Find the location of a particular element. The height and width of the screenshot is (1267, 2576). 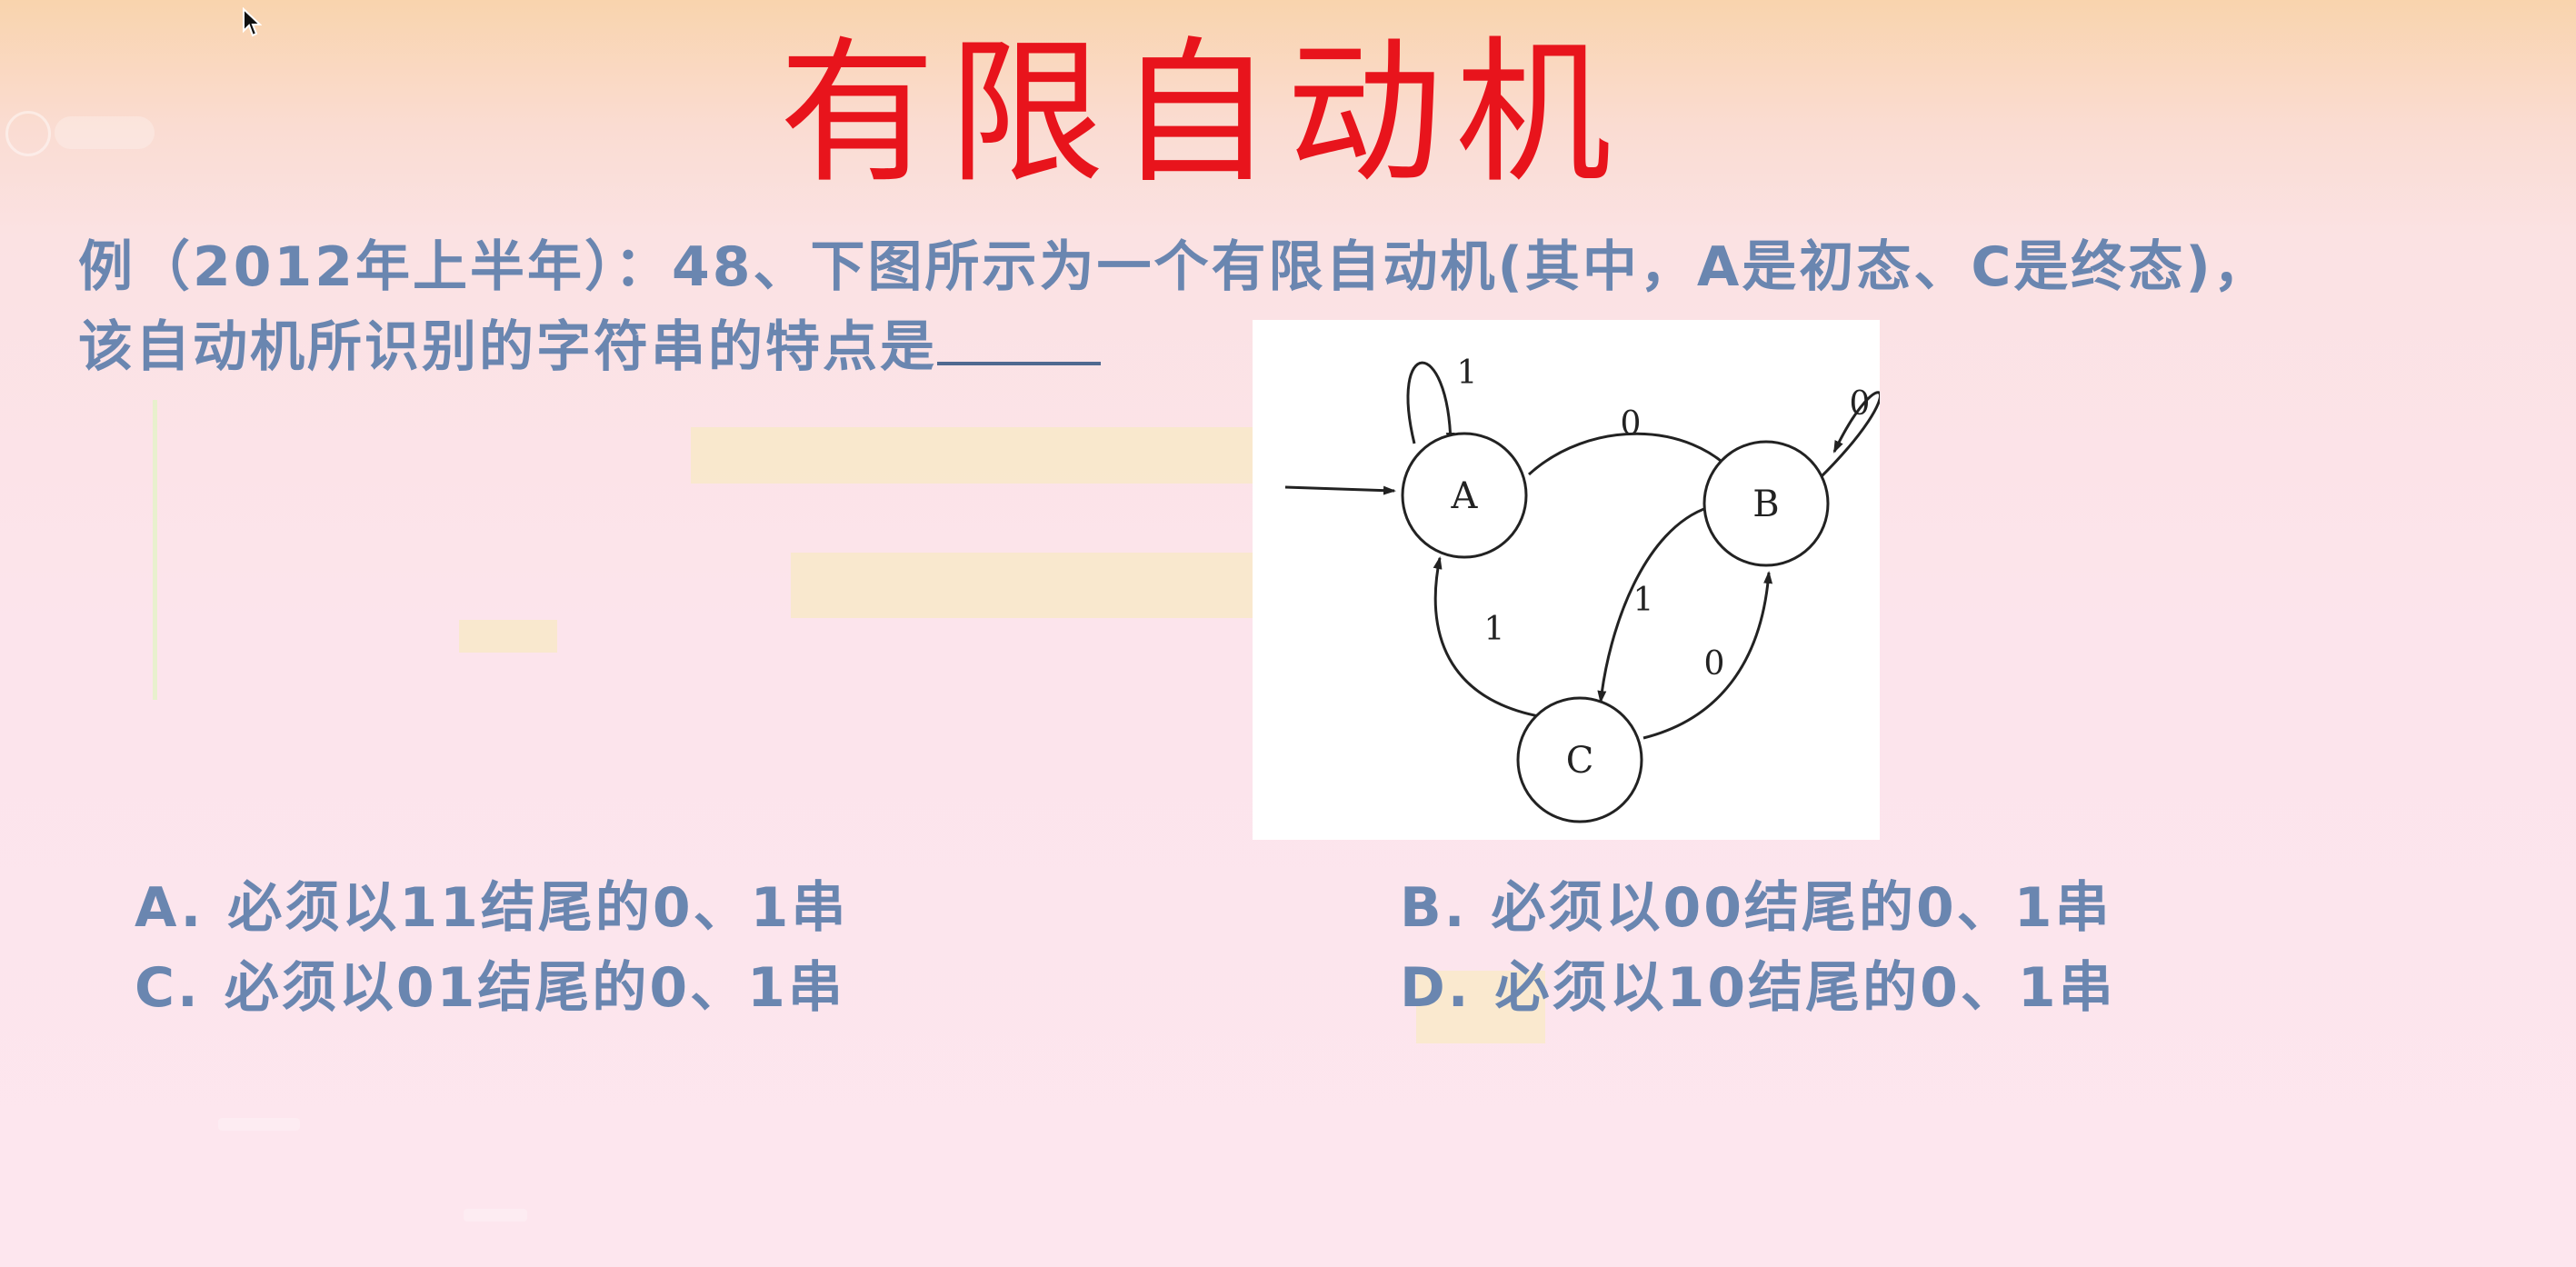

state-label-b: B is located at coordinates (1765, 505).